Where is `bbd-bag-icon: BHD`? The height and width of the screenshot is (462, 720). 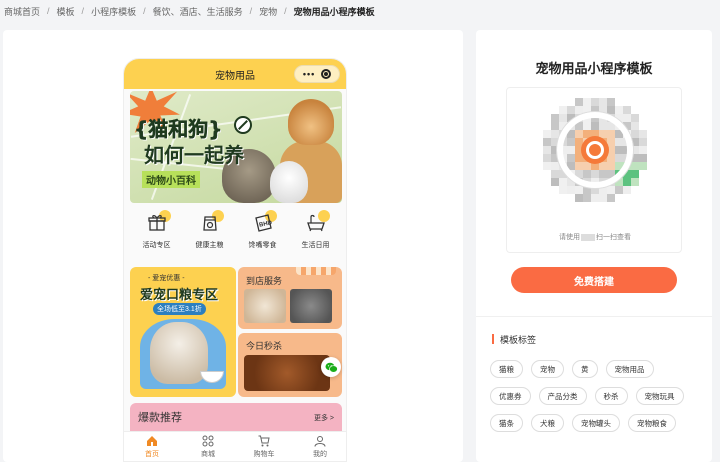 bbd-bag-icon: BHD is located at coordinates (264, 222).